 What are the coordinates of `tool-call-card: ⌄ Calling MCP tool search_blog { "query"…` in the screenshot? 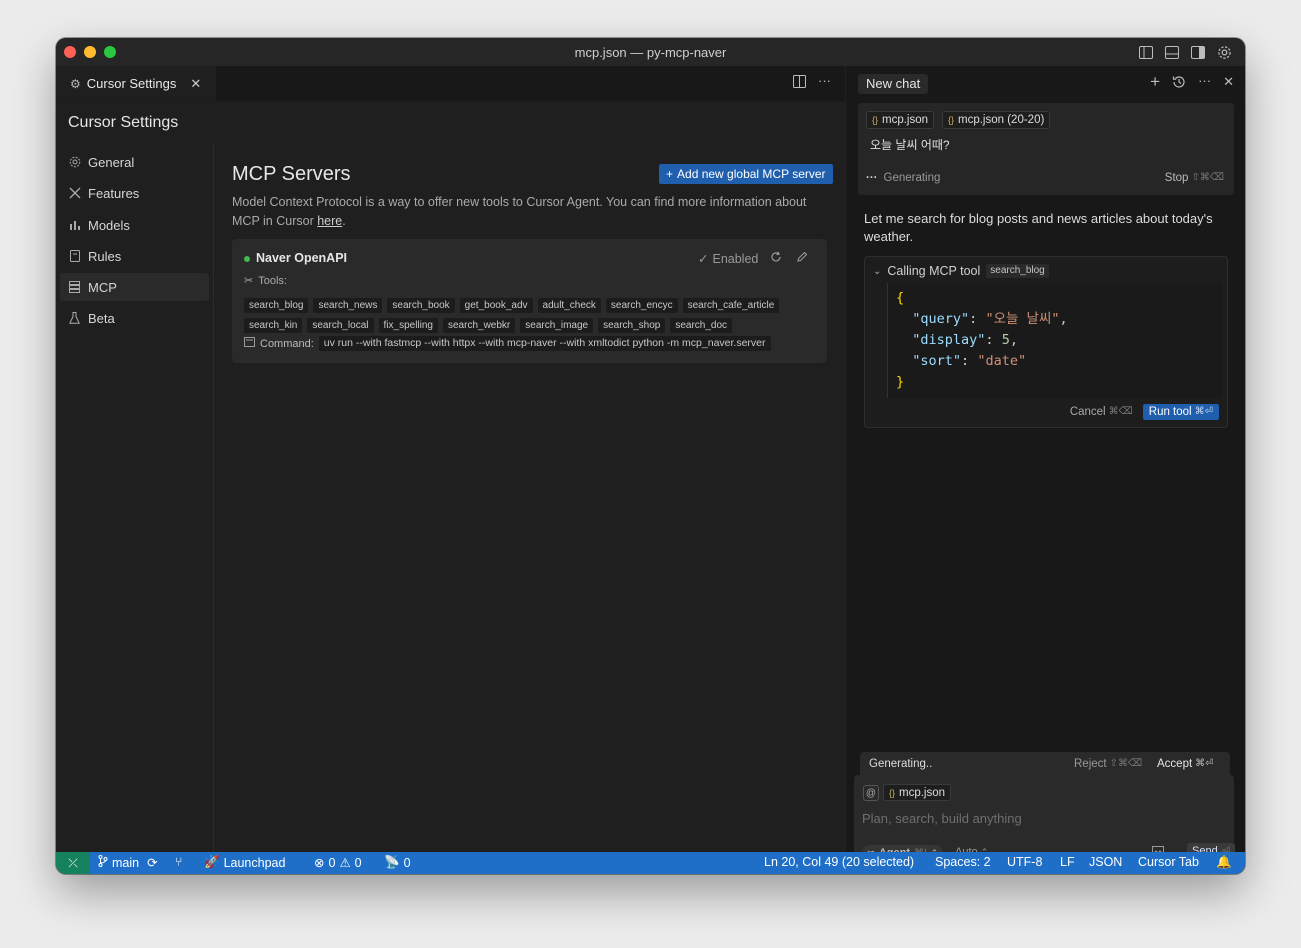 It's located at (1046, 342).